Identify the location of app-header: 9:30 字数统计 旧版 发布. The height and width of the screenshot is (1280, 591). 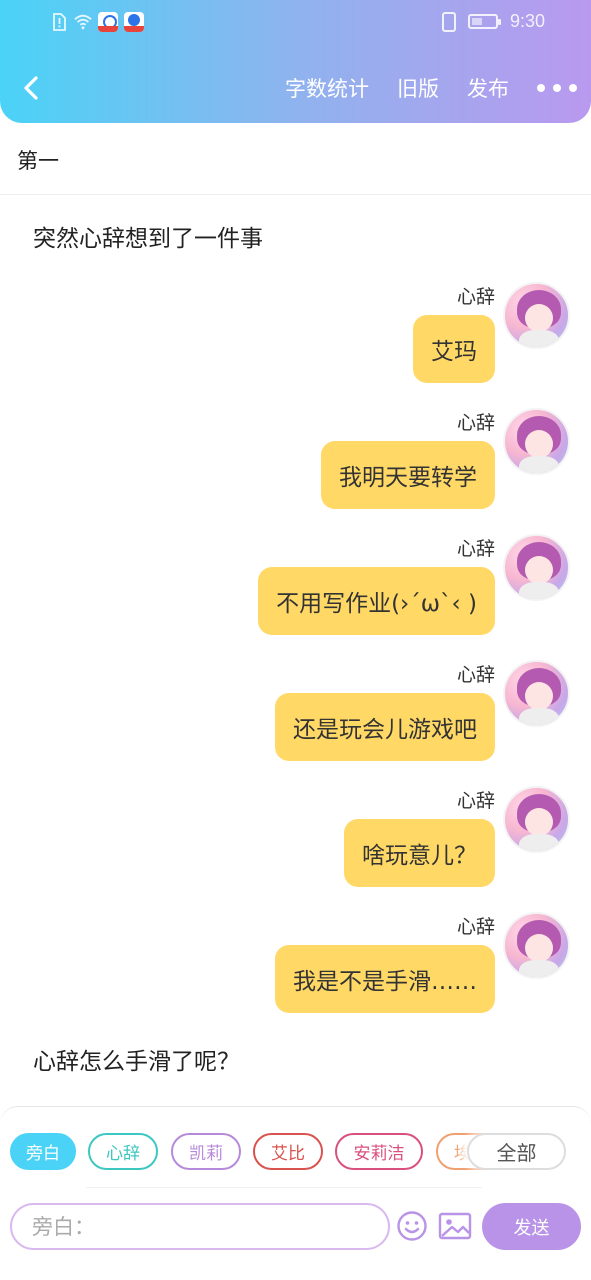
(295, 61).